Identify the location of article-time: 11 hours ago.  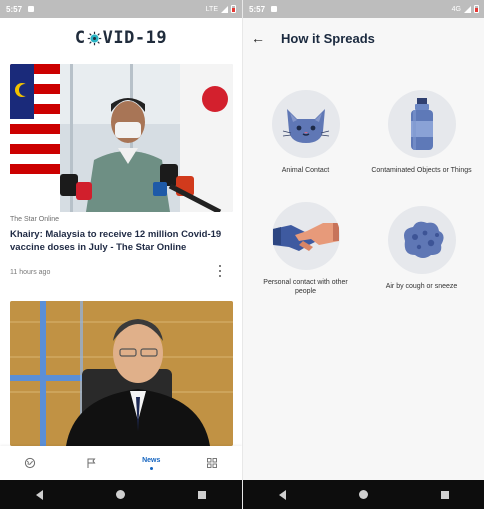
(30, 272).